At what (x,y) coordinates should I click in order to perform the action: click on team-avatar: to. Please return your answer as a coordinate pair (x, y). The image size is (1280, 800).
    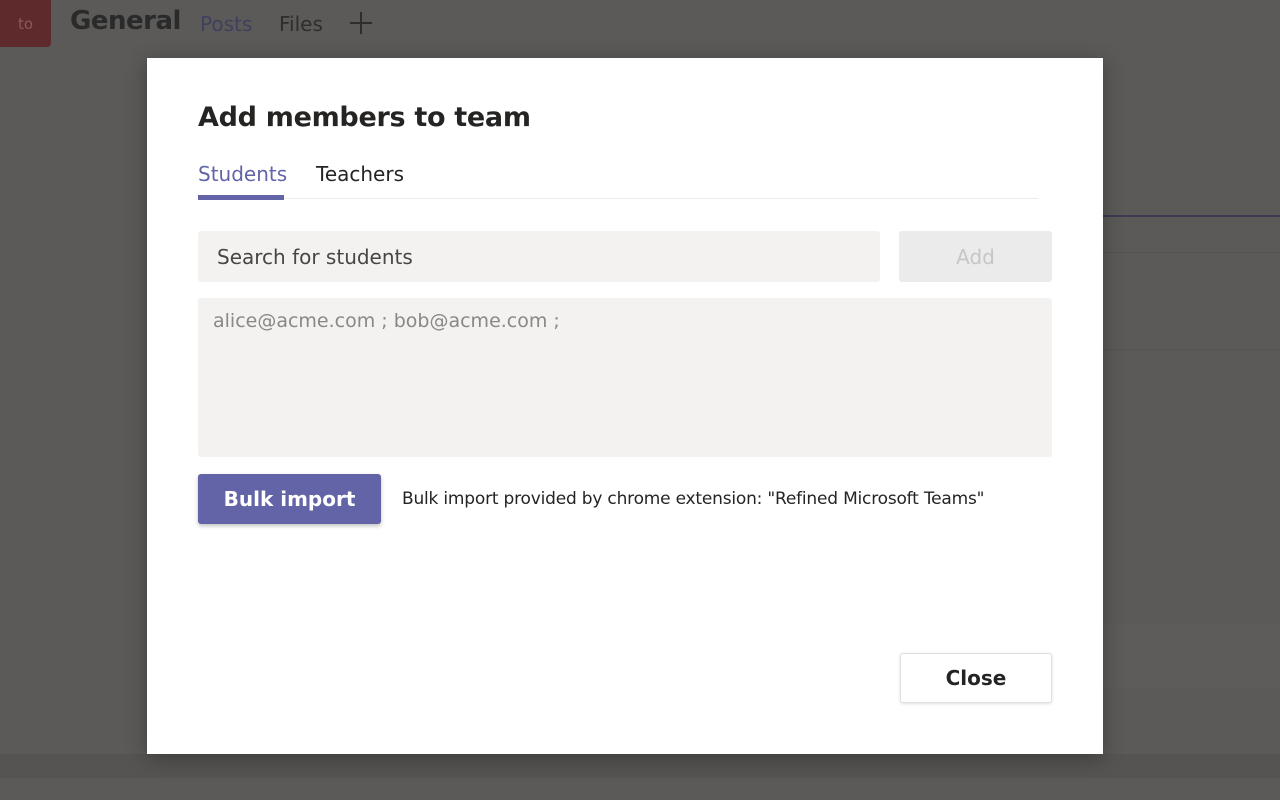
    Looking at the image, I should click on (25, 23).